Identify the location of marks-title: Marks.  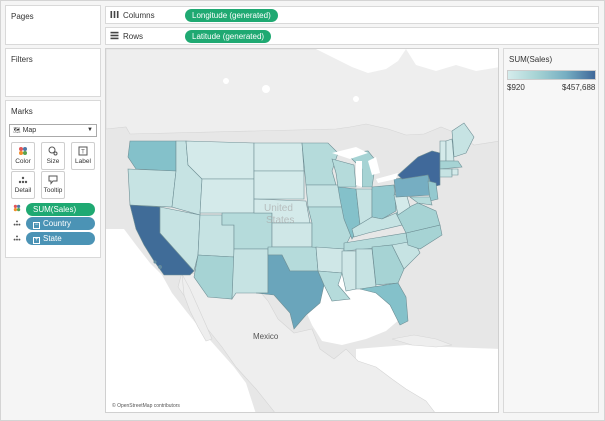
(22, 111).